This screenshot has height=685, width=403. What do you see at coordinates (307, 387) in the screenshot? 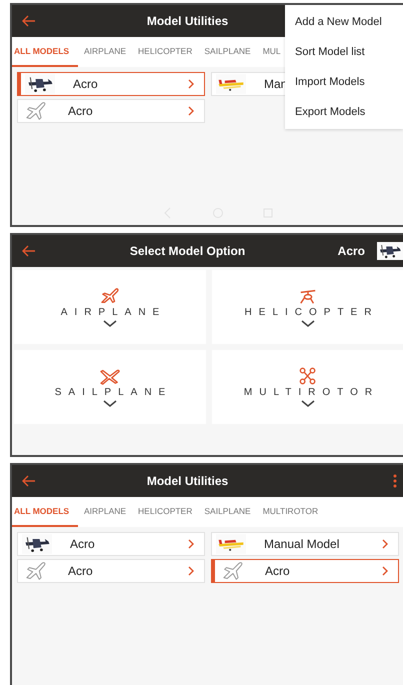
I see `model-type-card: MULTIROTOR` at bounding box center [307, 387].